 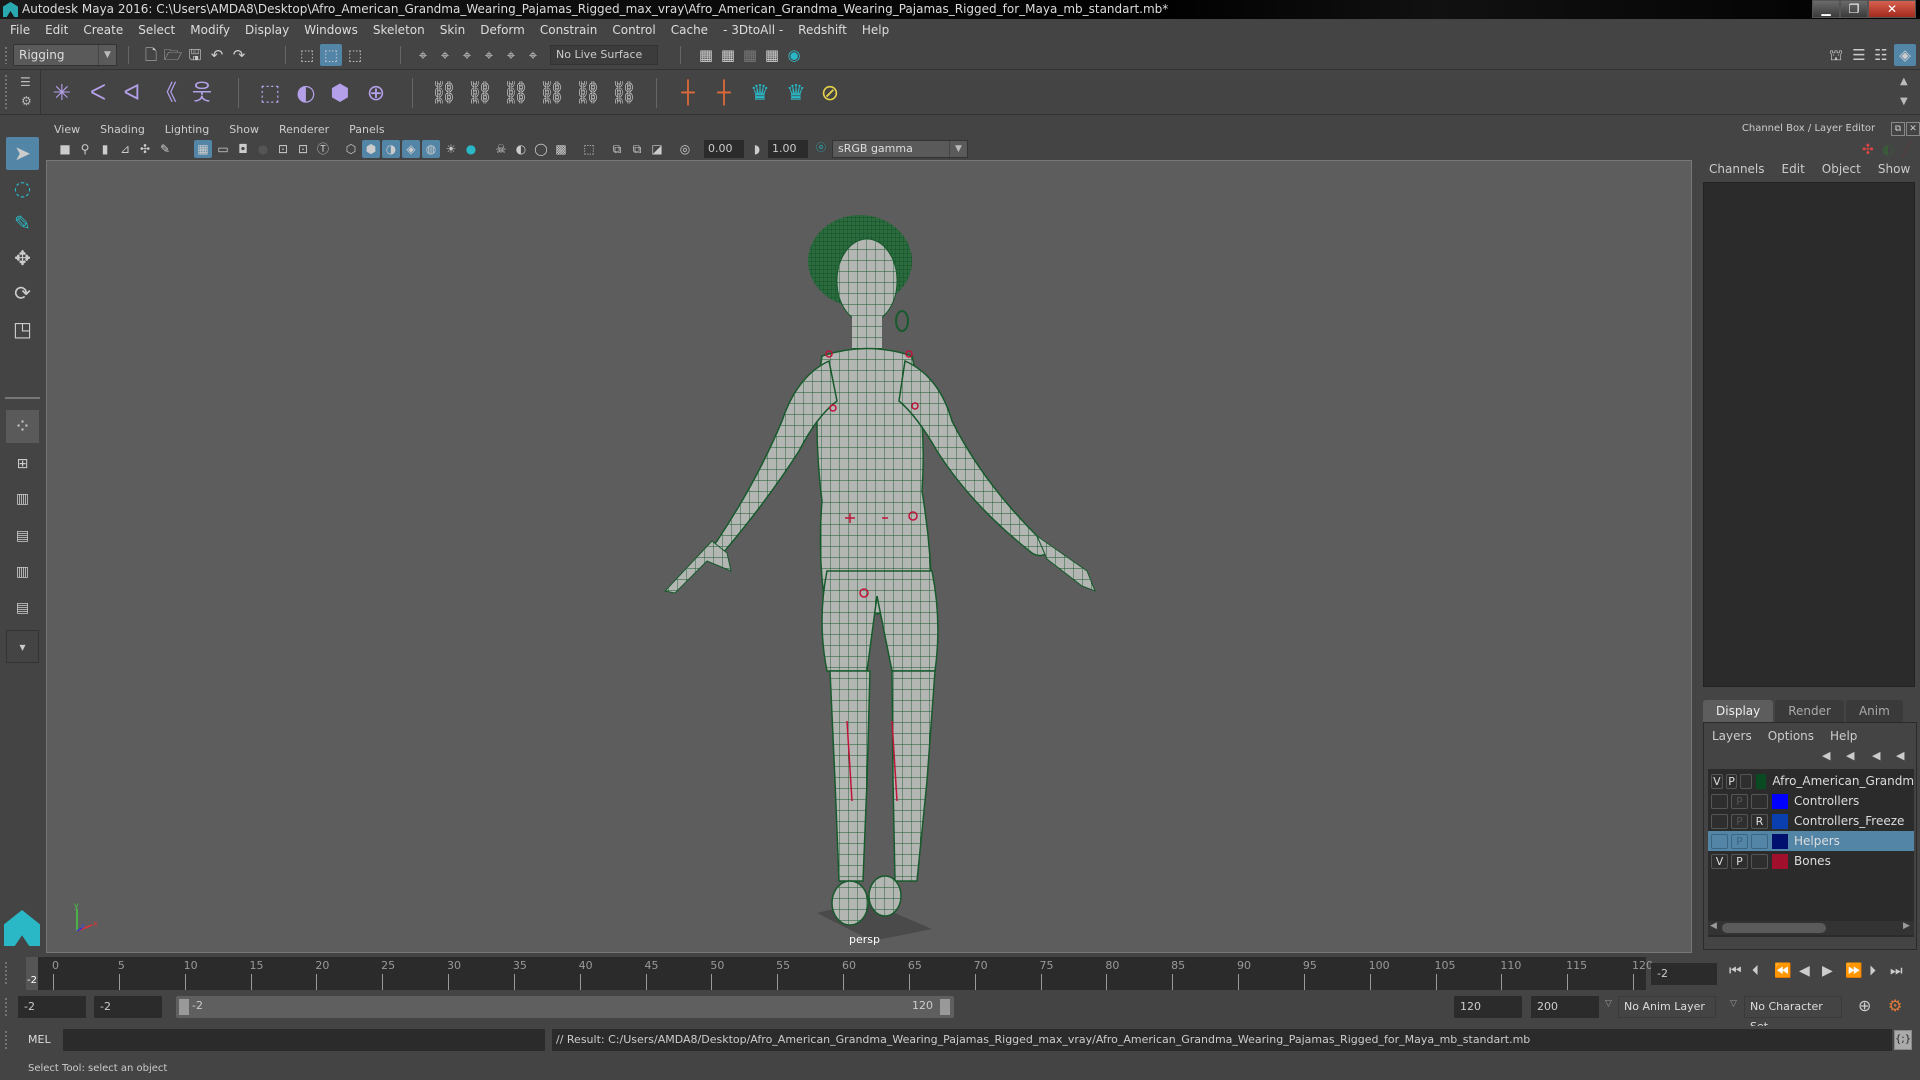 I want to click on le-menu-layers: Layers, so click(x=1732, y=736).